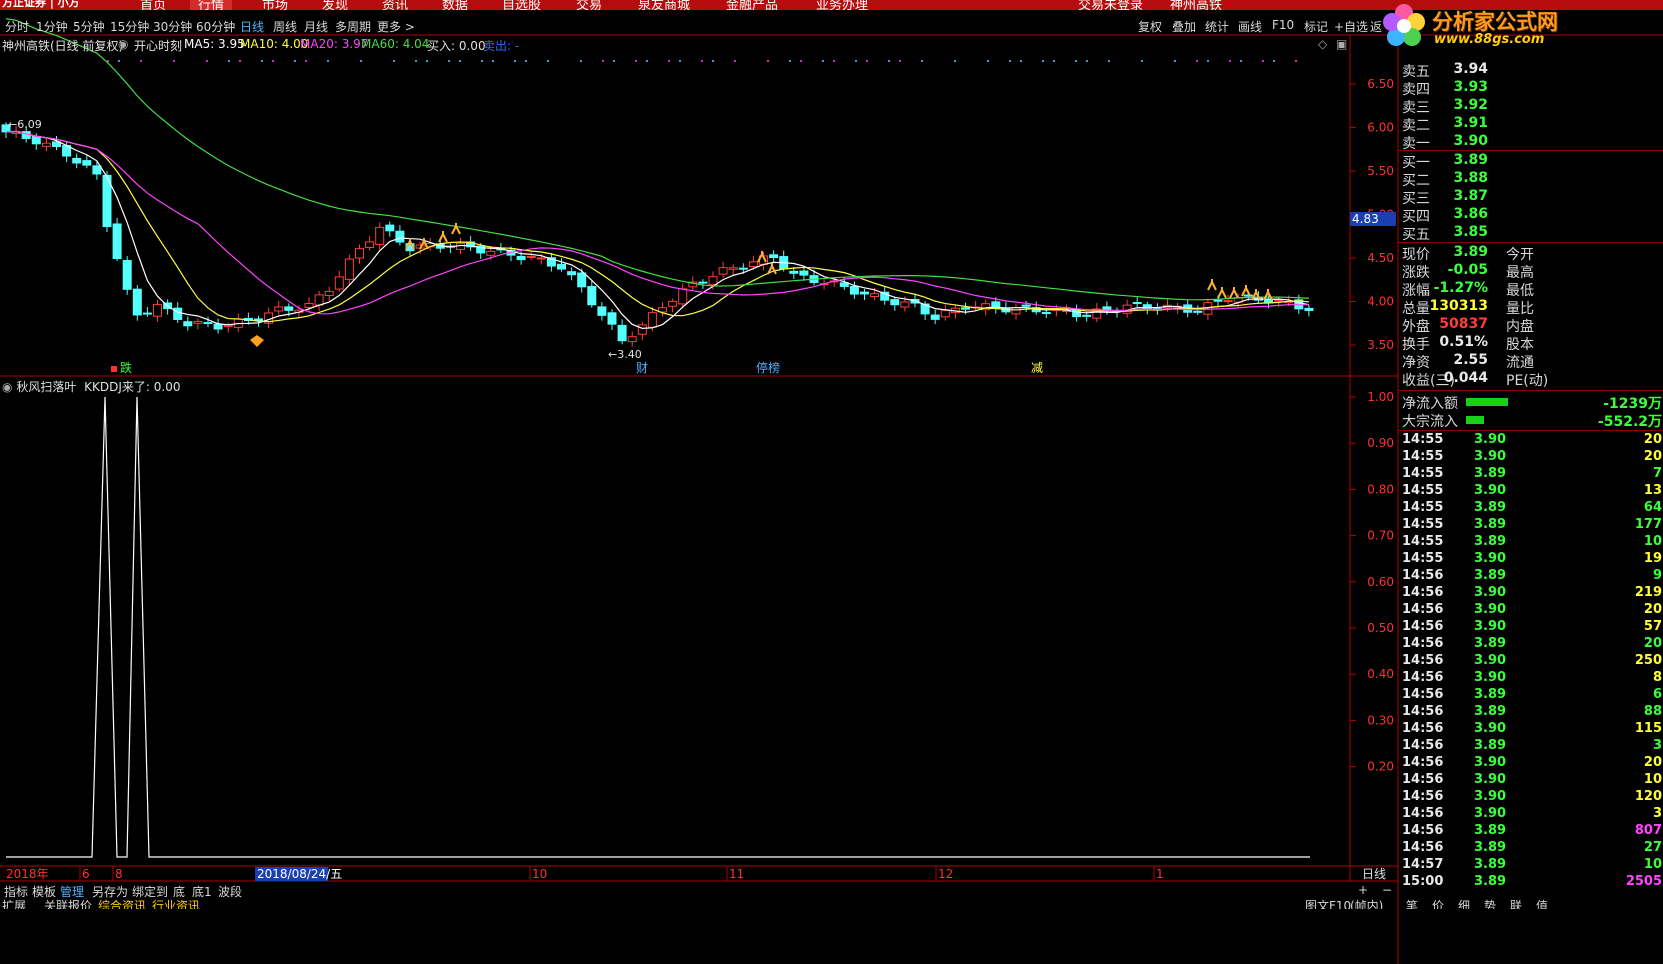 The width and height of the screenshot is (1663, 964). Describe the element at coordinates (1531, 307) in the screenshot. I see `stat-row-3: 总量 130313 量比` at that location.